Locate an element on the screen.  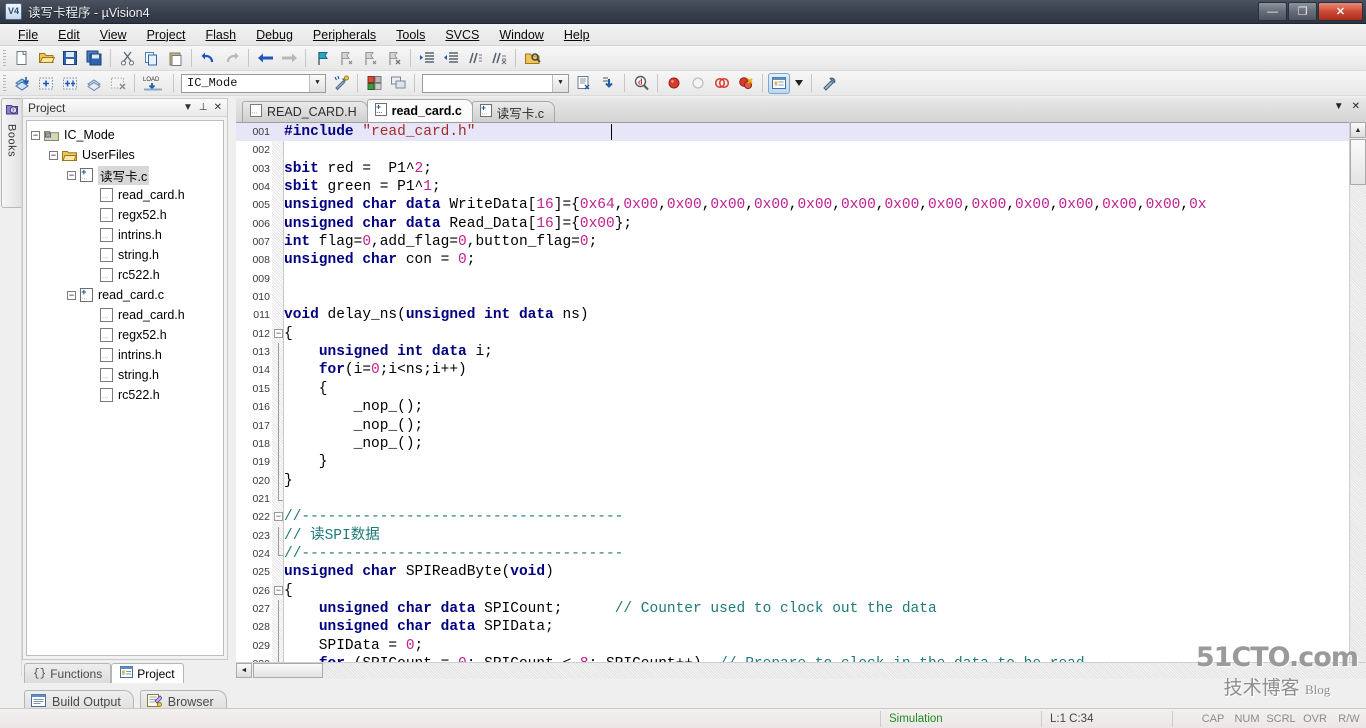
bookmark-next-icon is located at coordinates (370, 58).